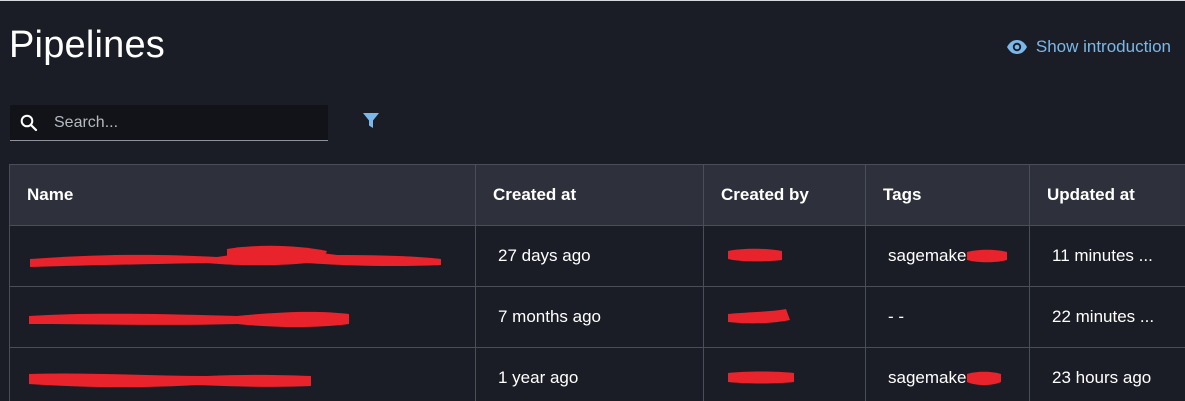  What do you see at coordinates (592, 0) in the screenshot?
I see `top-divider` at bounding box center [592, 0].